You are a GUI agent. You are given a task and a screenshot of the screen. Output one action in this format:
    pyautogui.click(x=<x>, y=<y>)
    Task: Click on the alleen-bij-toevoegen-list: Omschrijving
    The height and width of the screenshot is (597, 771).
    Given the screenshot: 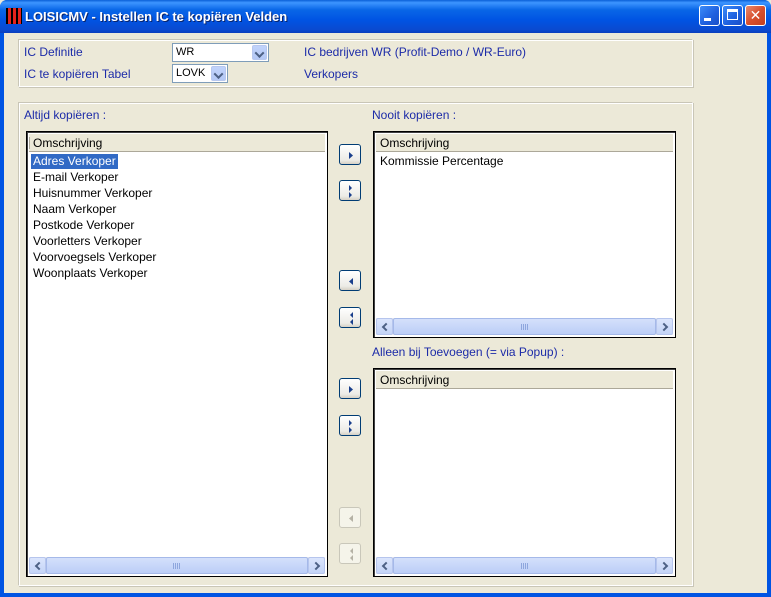 What is the action you would take?
    pyautogui.click(x=524, y=472)
    